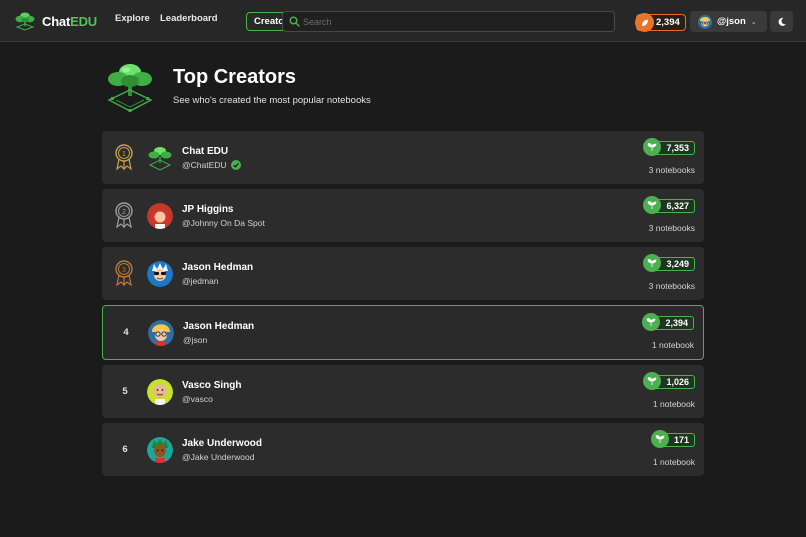  I want to click on creator-name: Chat EDU, so click(205, 151).